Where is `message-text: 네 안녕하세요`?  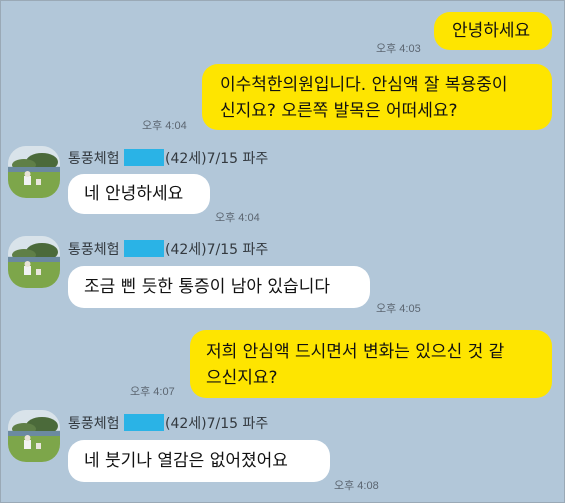
message-text: 네 안녕하세요 is located at coordinates (134, 194).